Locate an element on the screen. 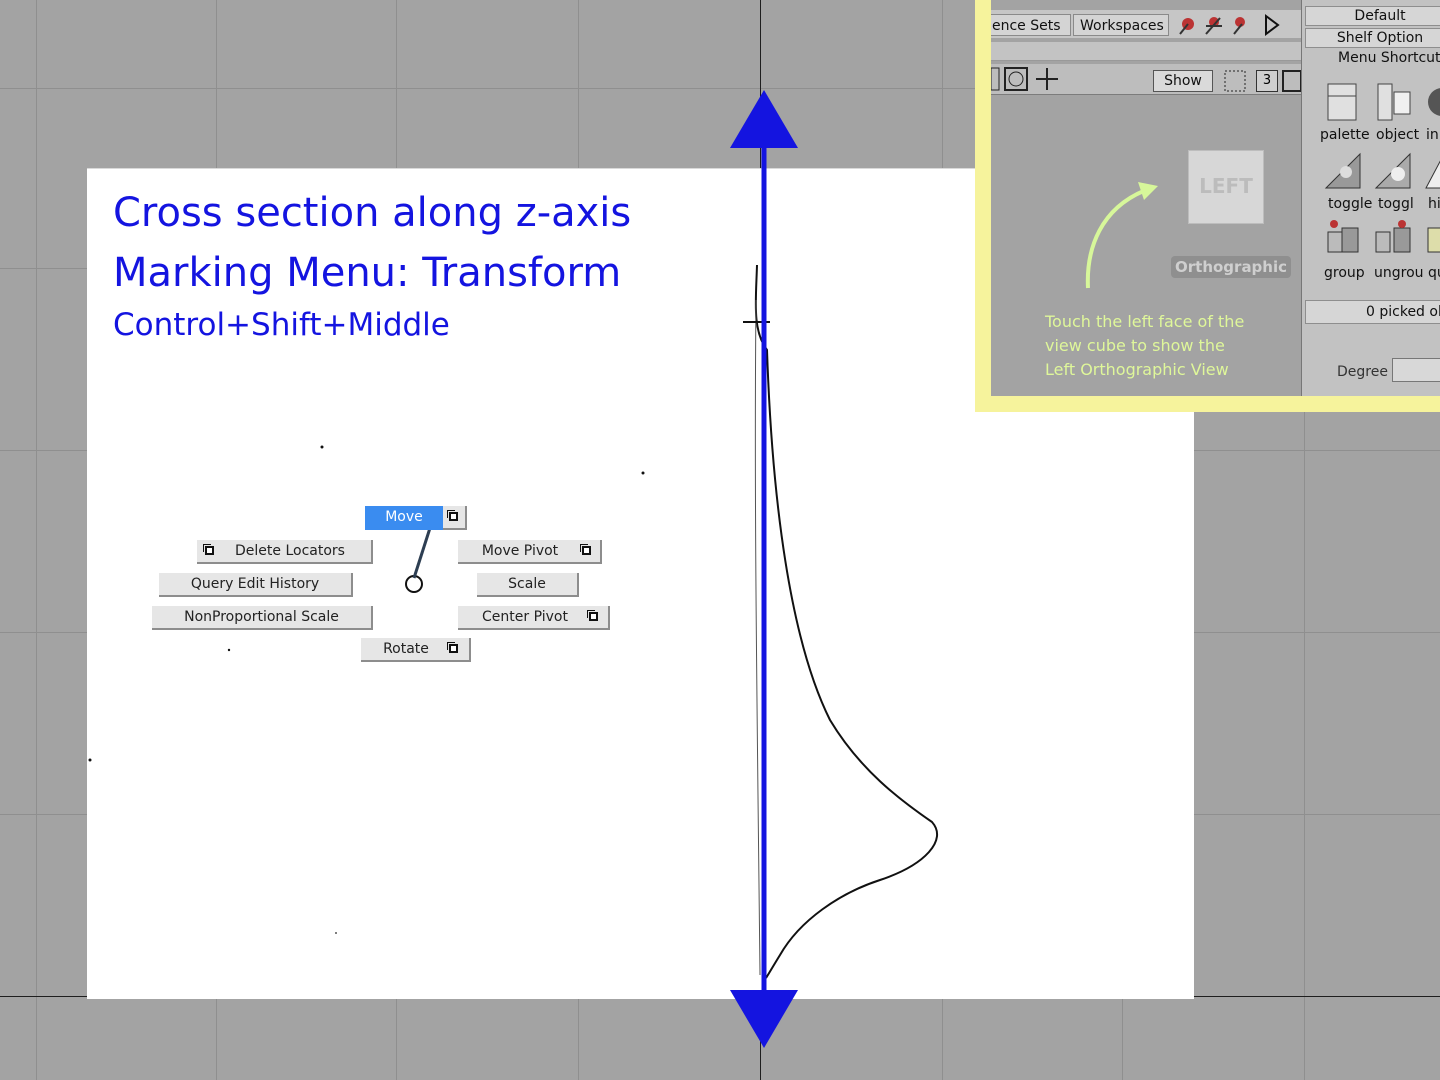 Image resolution: width=1440 pixels, height=1080 pixels. scale-menu-item: Scale is located at coordinates (528, 585).